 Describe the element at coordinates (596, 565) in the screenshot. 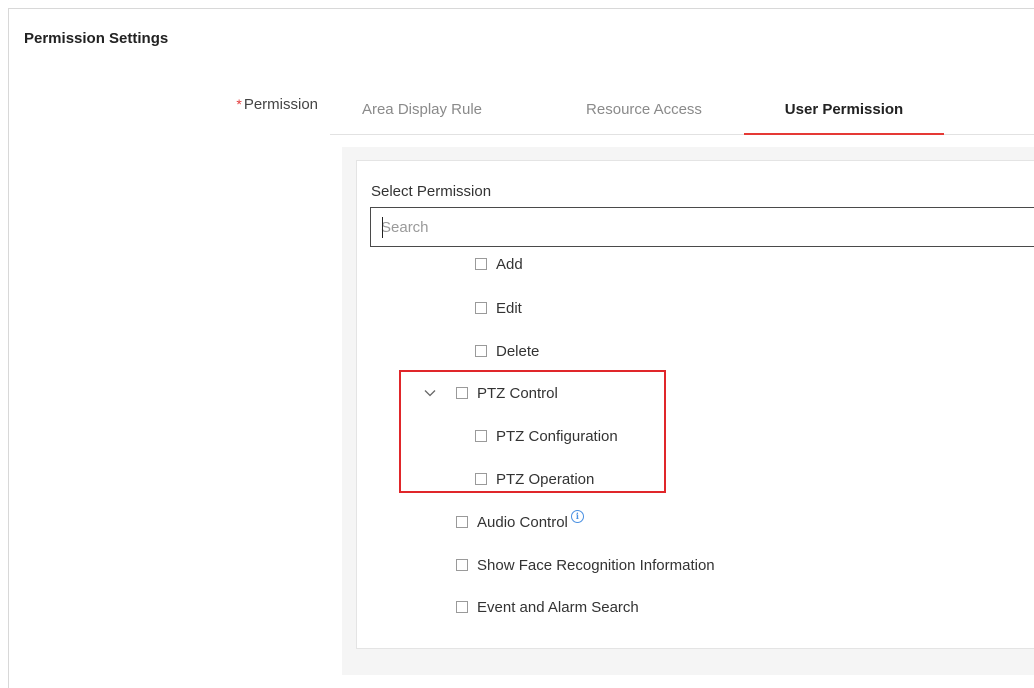

I see `permission-item-label: Show Face Recognition Information` at that location.